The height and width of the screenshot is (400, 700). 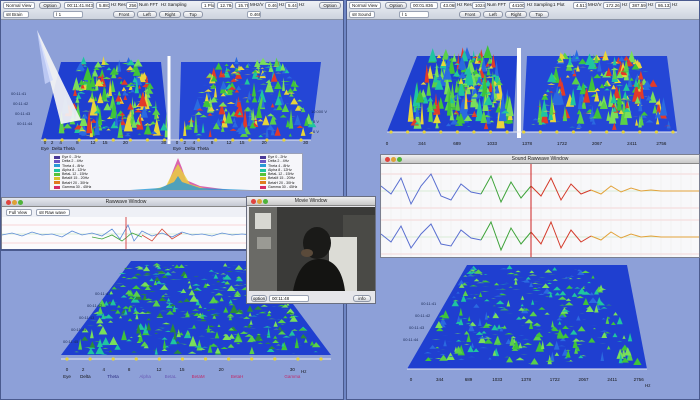 What do you see at coordinates (540, 159) in the screenshot?
I see `sound-rawwave-title: Sound Rawwave Window` at bounding box center [540, 159].